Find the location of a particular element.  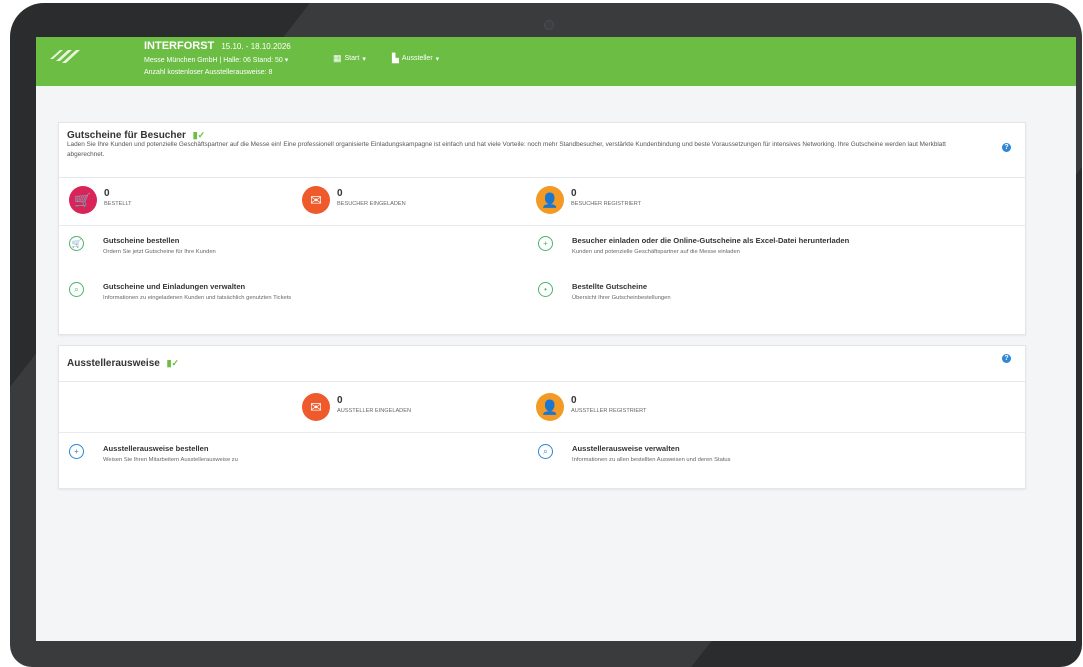

messe-logo-icon is located at coordinates (67, 61).